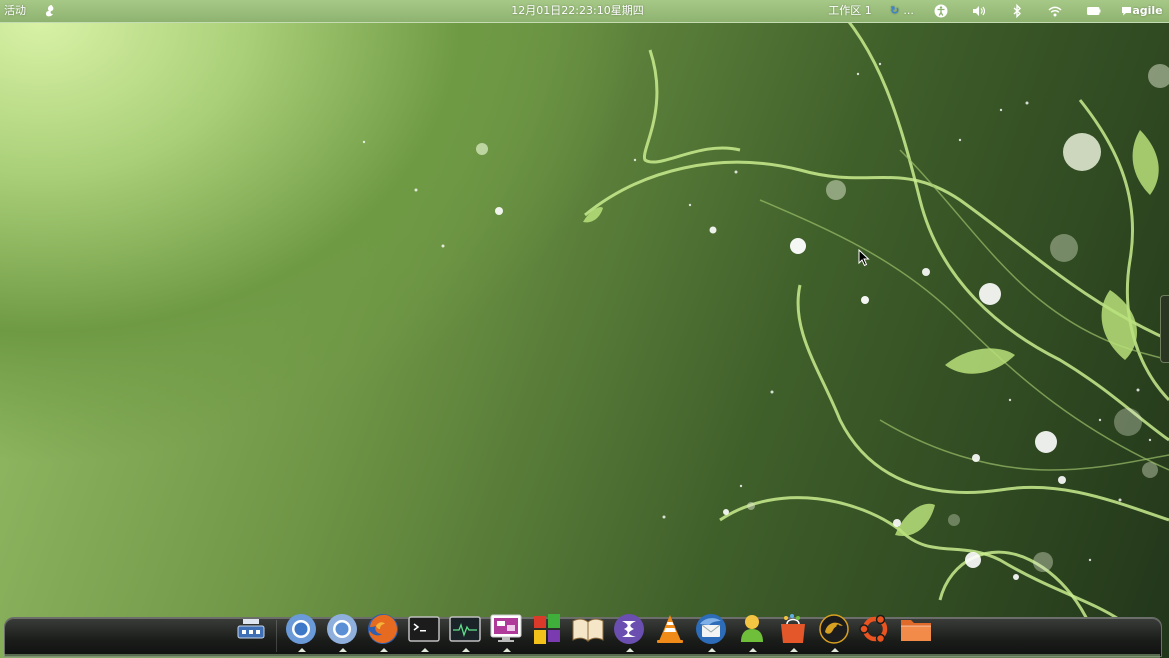 This screenshot has width=1169, height=658. What do you see at coordinates (383, 629) in the screenshot?
I see `firefox-icon` at bounding box center [383, 629].